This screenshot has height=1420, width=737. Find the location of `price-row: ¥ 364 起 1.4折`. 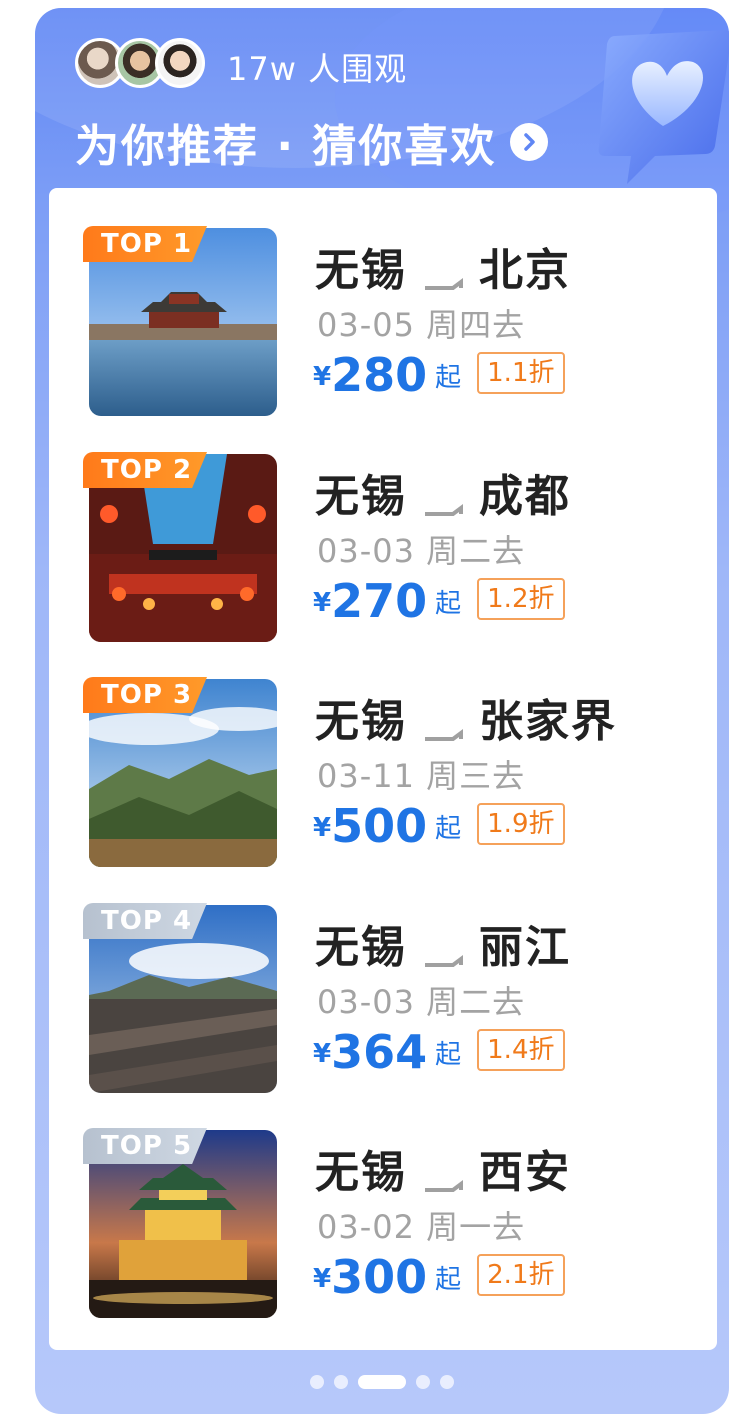

price-row: ¥ 364 起 1.4折 is located at coordinates (439, 1052).